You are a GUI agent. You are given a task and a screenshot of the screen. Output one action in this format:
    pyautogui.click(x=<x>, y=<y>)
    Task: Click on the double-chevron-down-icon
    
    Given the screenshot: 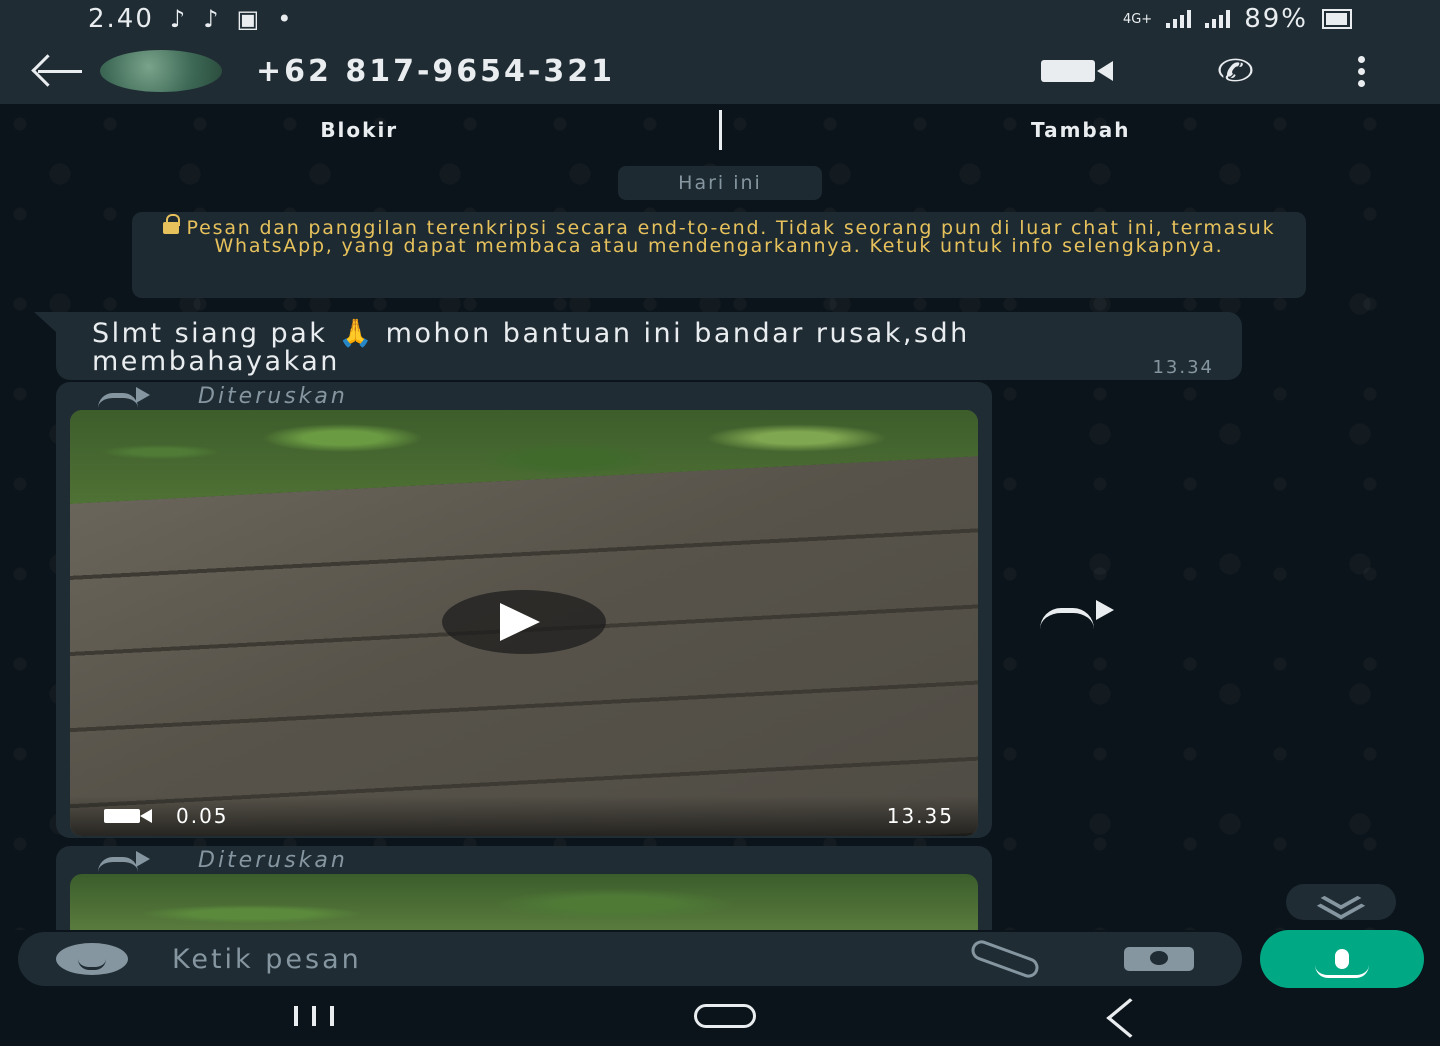 What is the action you would take?
    pyautogui.click(x=1341, y=898)
    